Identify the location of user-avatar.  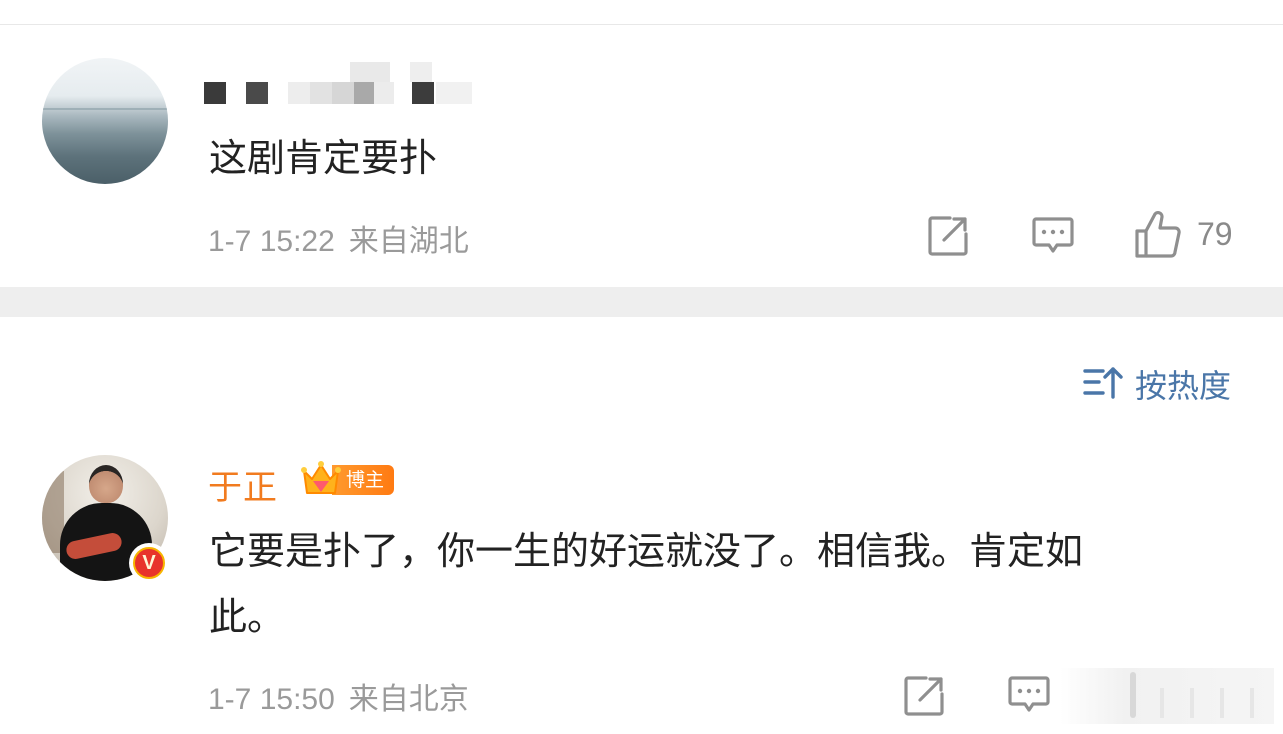
(105, 121).